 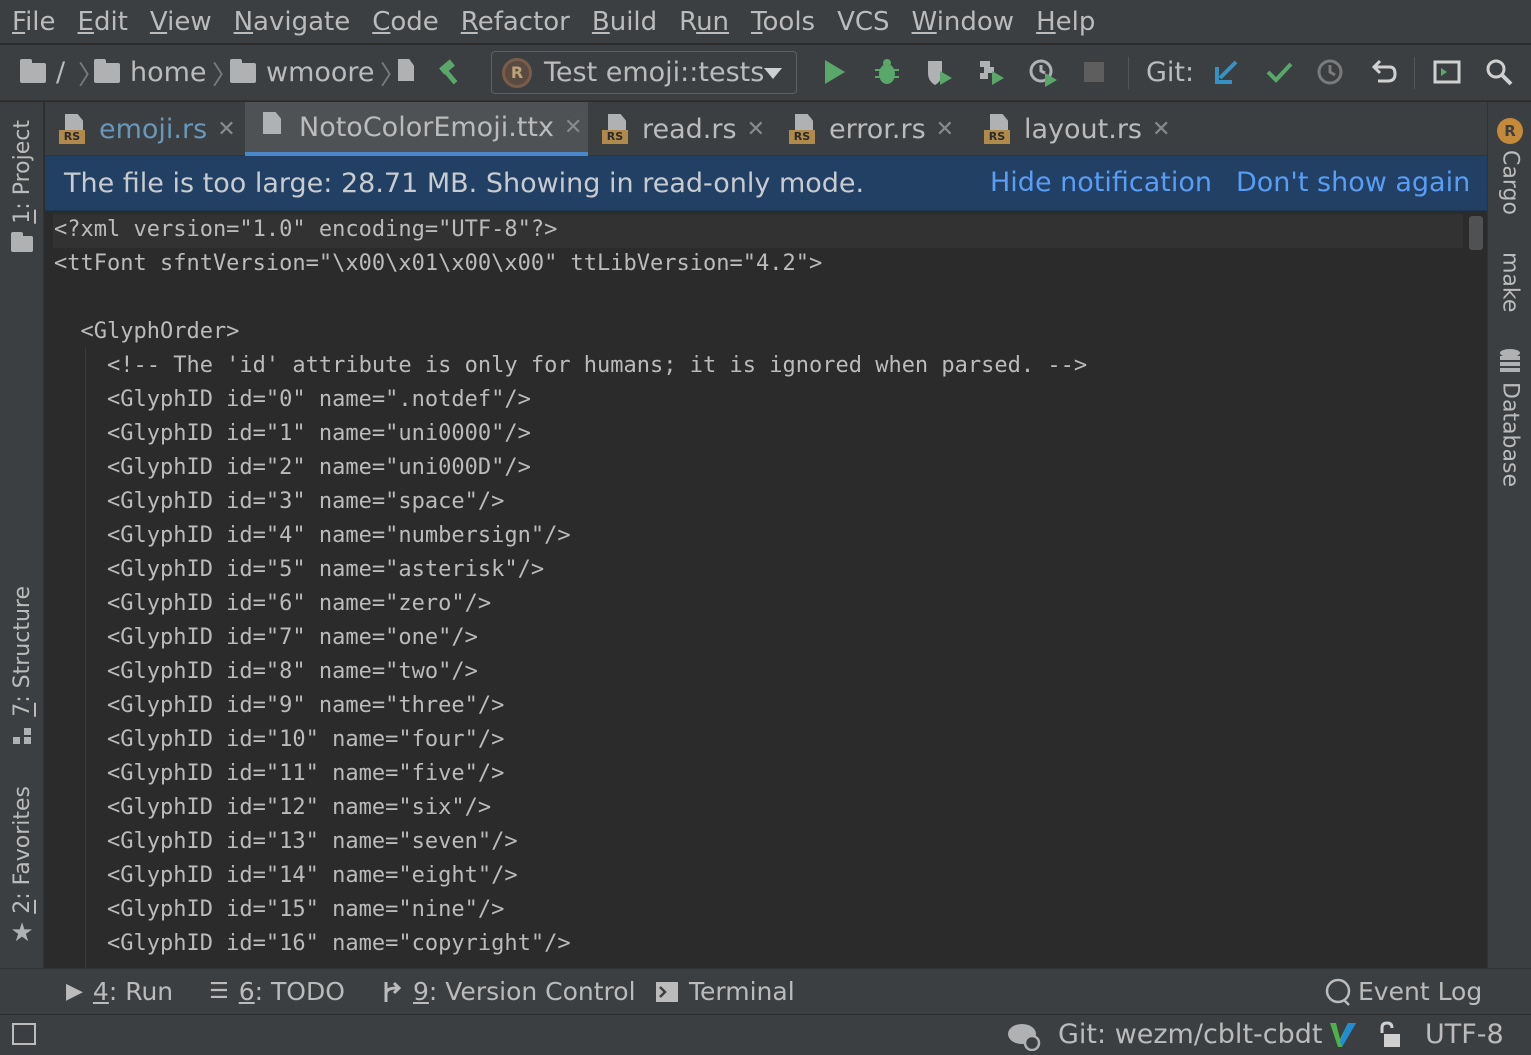 I want to click on menu-file-mnemonic: F, so click(x=19, y=21).